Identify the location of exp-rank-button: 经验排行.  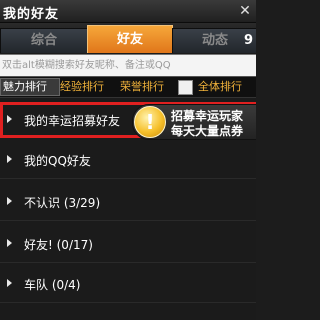
(82, 87).